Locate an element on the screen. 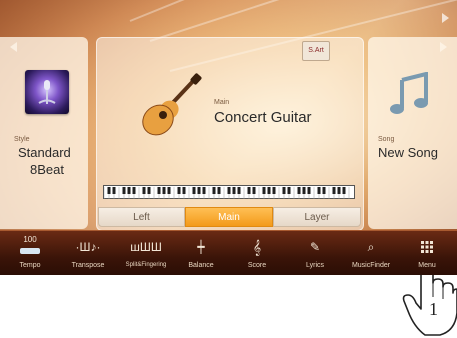 The height and width of the screenshot is (338, 457). musicfinder-icon: ⌕ is located at coordinates (371, 247).